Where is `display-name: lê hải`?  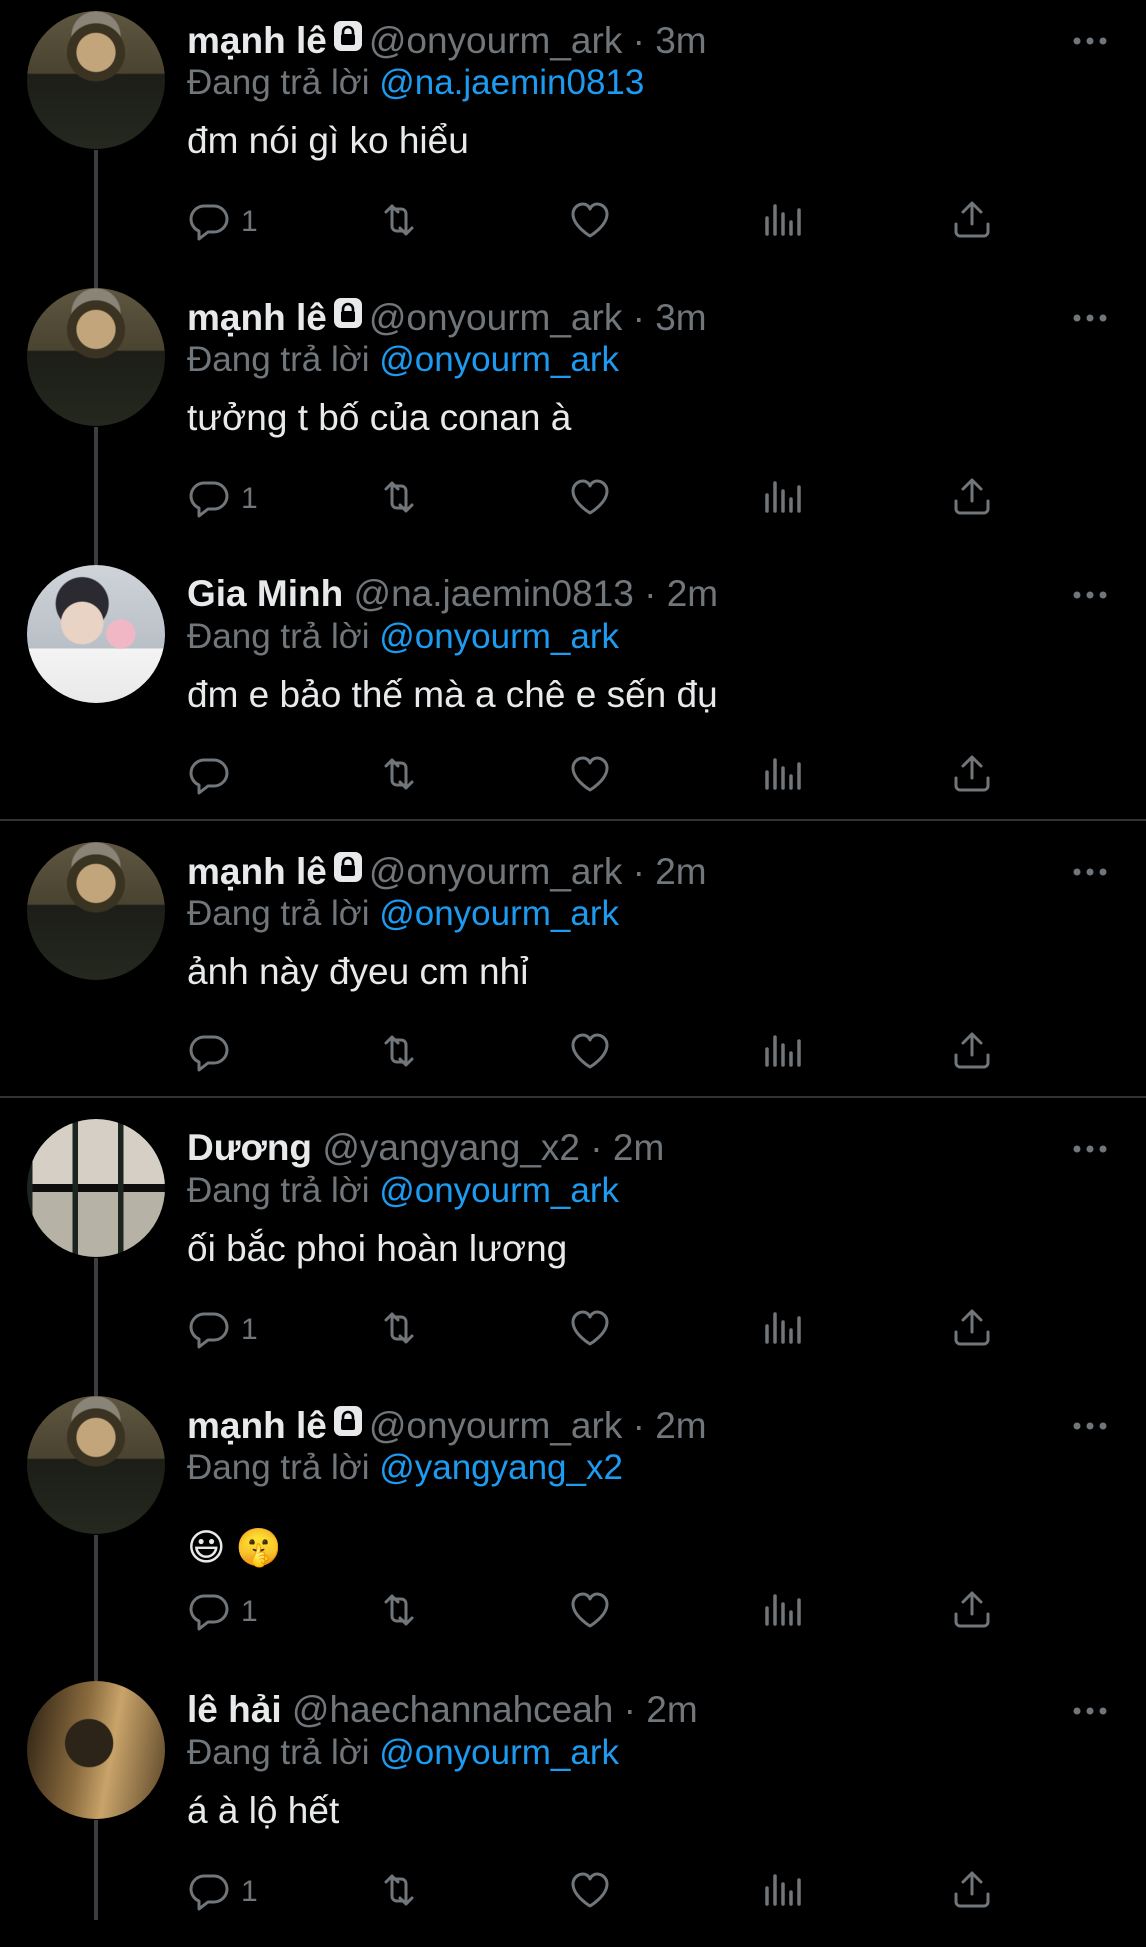 display-name: lê hải is located at coordinates (234, 1709).